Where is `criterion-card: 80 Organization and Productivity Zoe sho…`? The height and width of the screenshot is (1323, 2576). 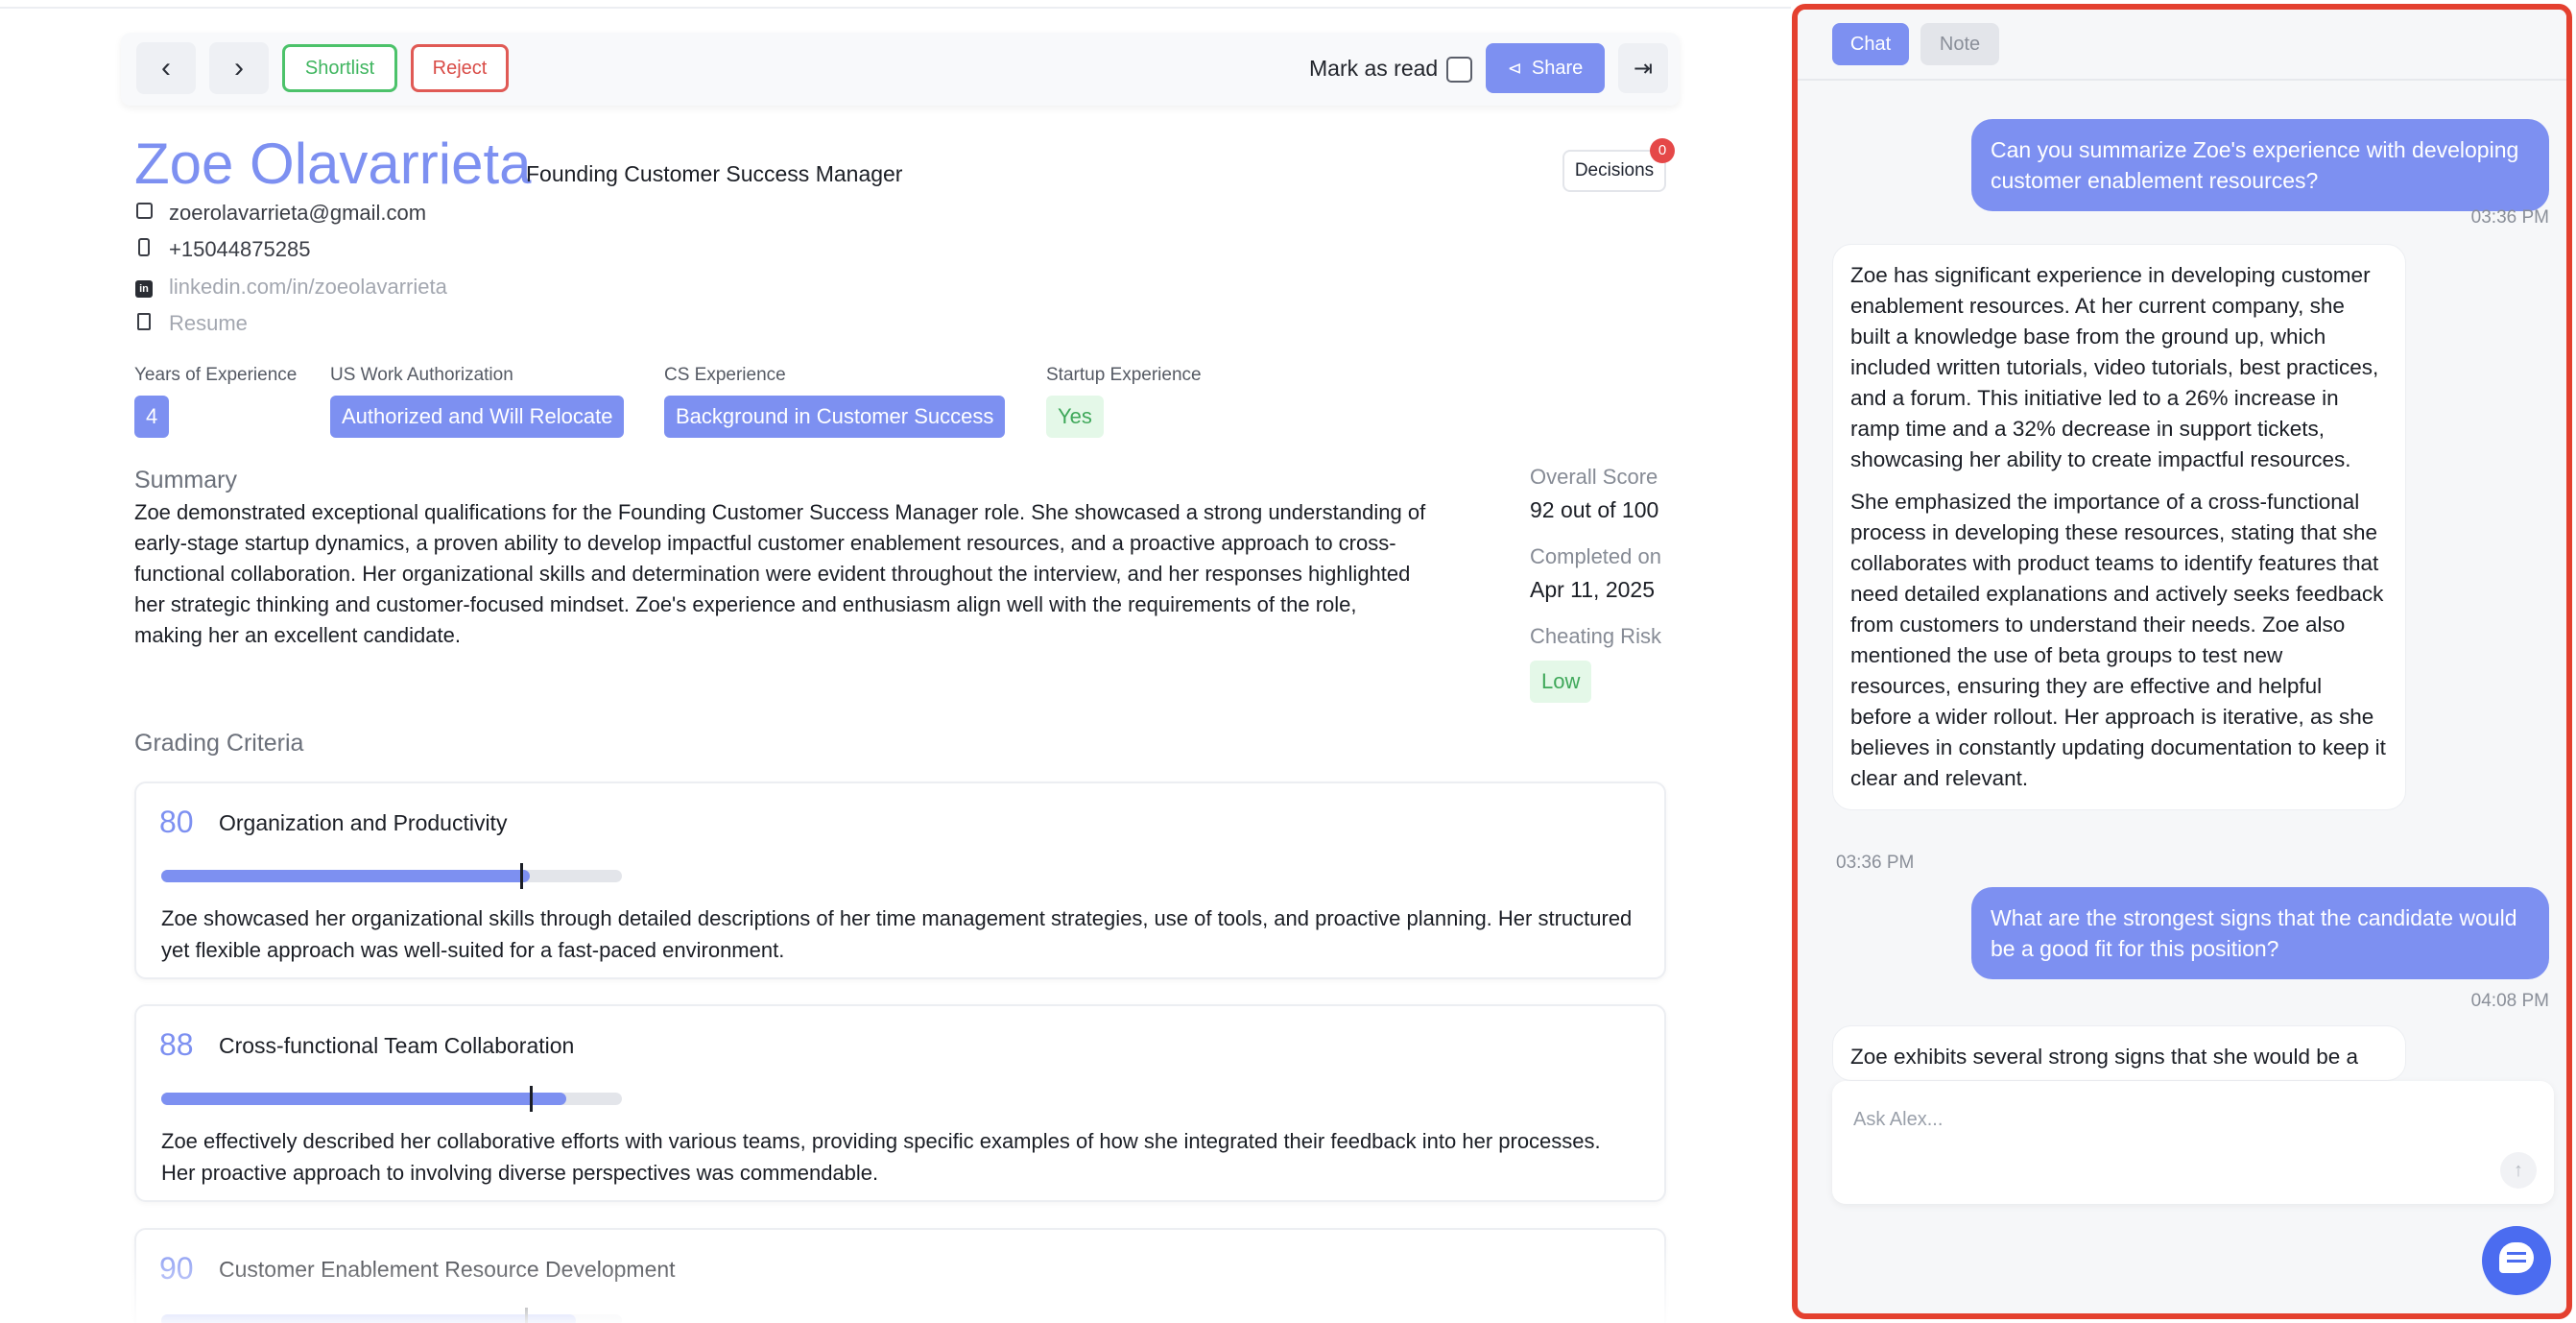
criterion-card: 80 Organization and Productivity Zoe sho… is located at coordinates (900, 880).